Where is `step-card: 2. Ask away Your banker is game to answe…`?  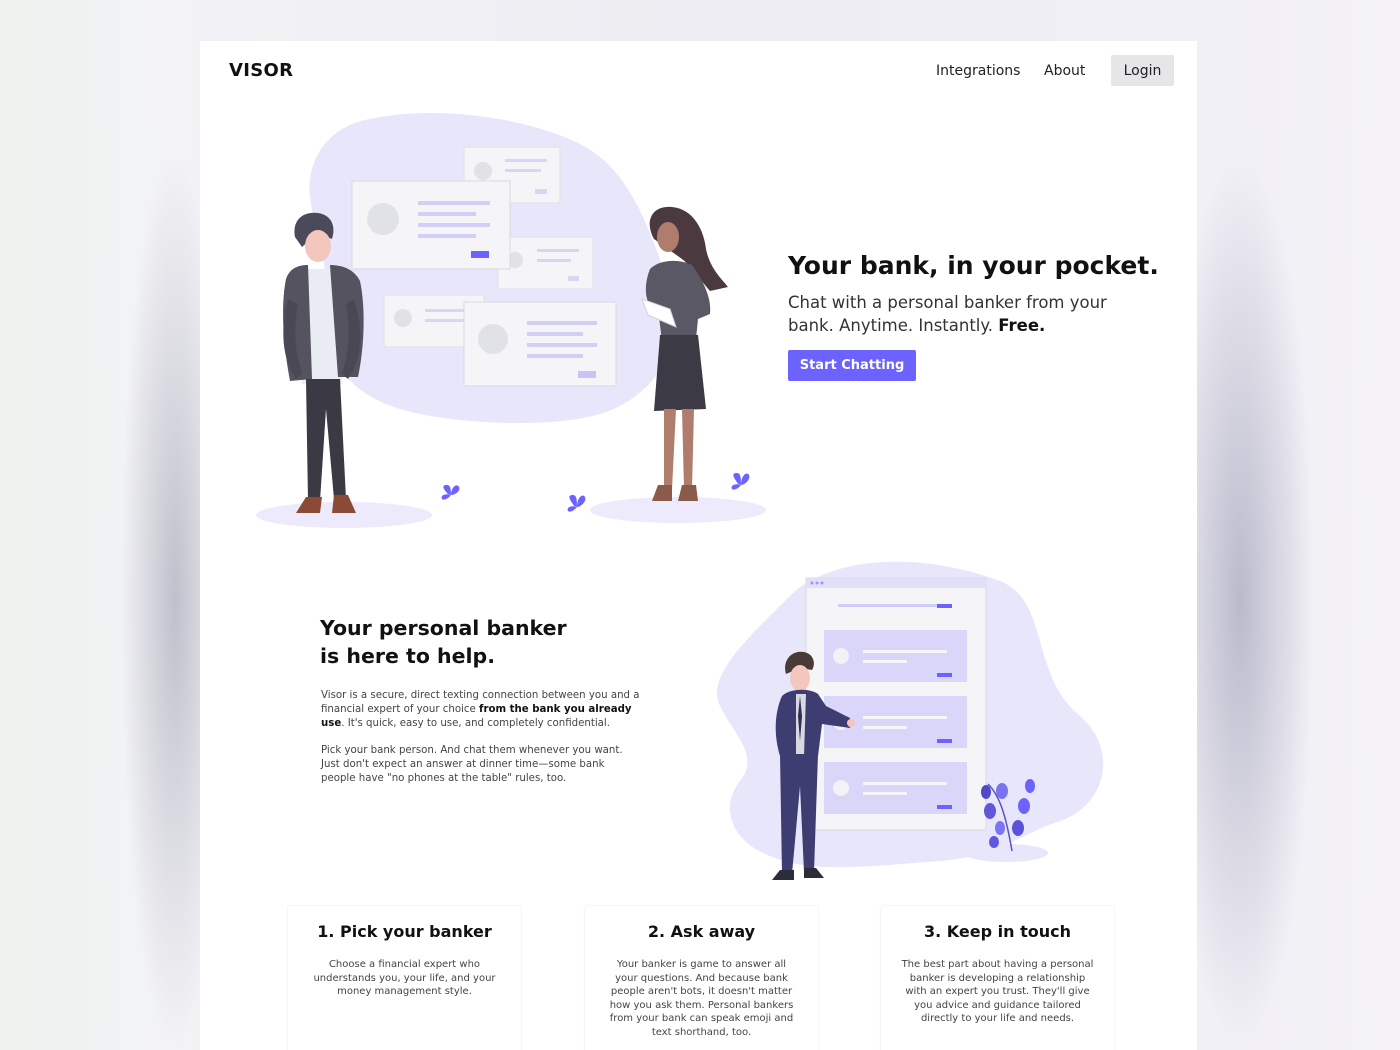 step-card: 2. Ask away Your banker is game to answe… is located at coordinates (701, 978).